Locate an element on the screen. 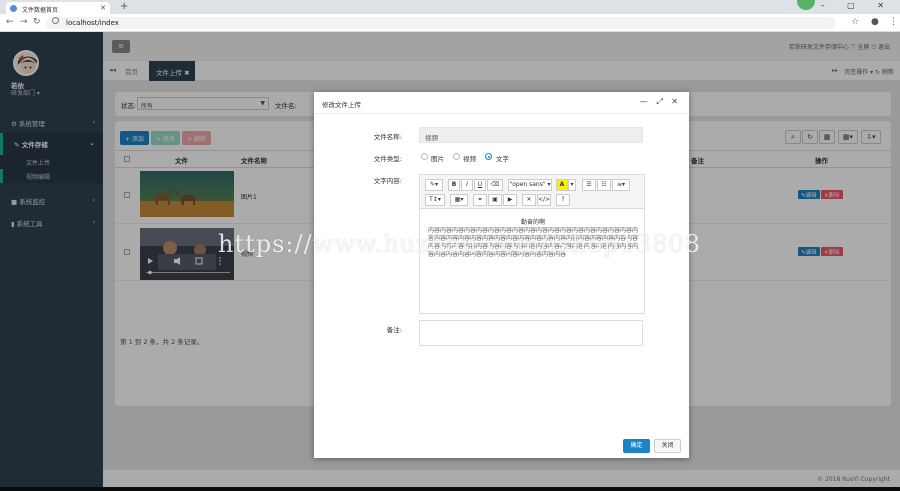 The height and width of the screenshot is (491, 900). remark-label: 备注: is located at coordinates (394, 330).